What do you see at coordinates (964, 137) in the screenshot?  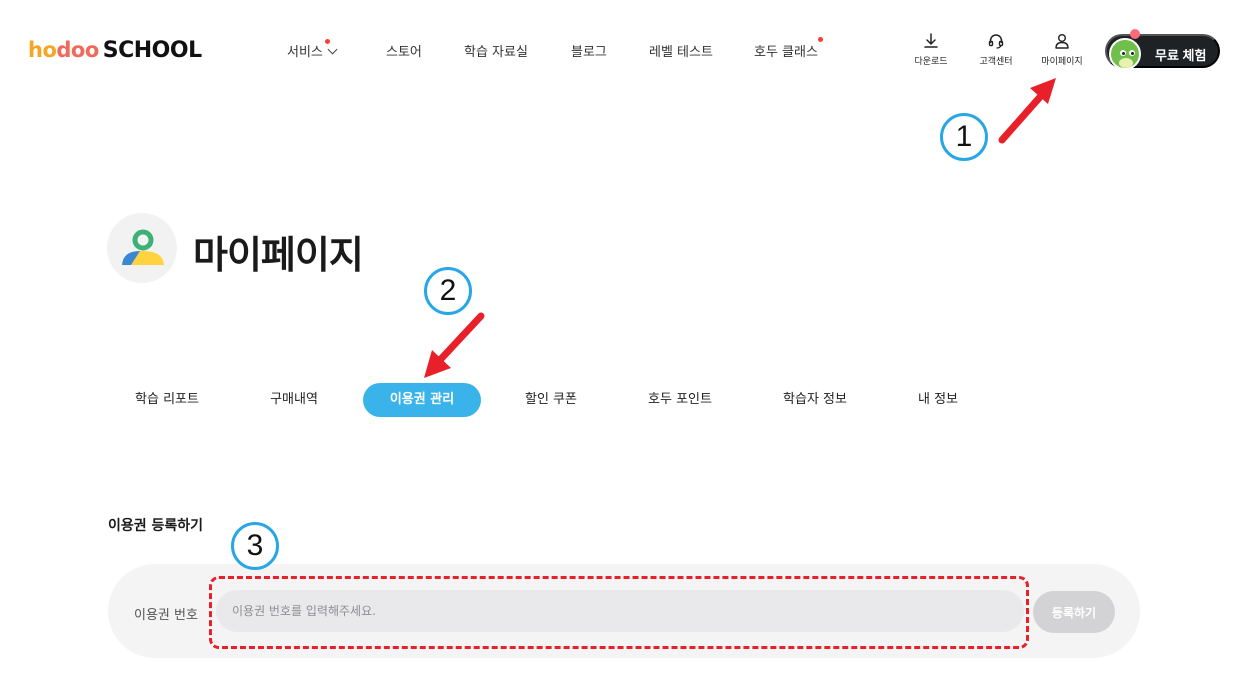 I see `annotation-step-1: 1` at bounding box center [964, 137].